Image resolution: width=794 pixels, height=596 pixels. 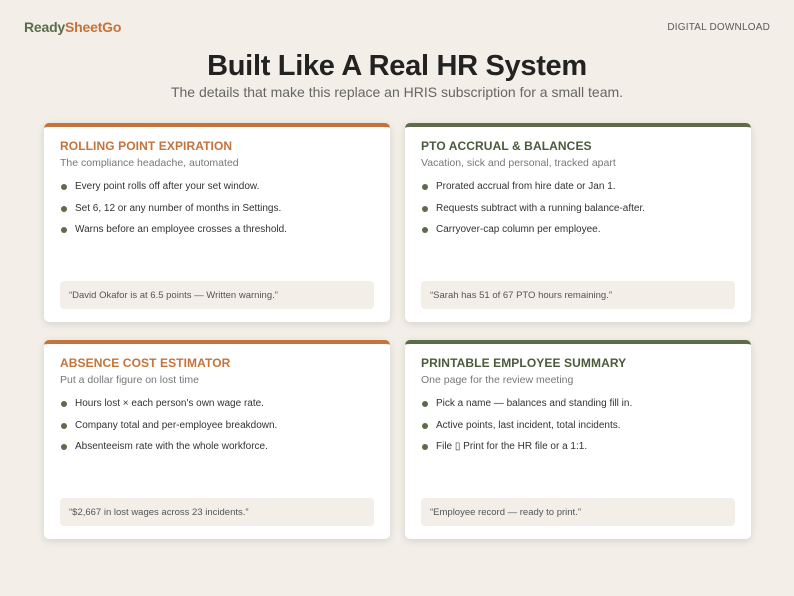 I want to click on feature-text: Carryover-cap column per employee., so click(x=518, y=229).